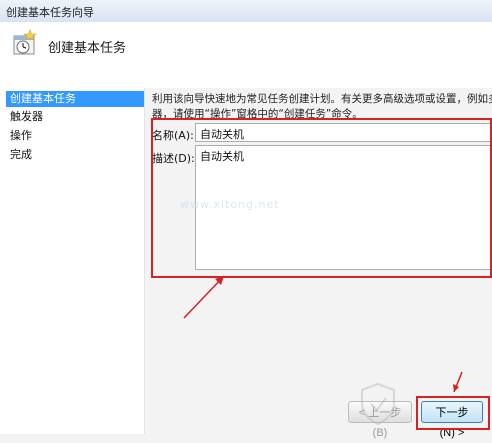 The image size is (492, 443). I want to click on window-titlebar: 创建基本任务向导, so click(246, 11).